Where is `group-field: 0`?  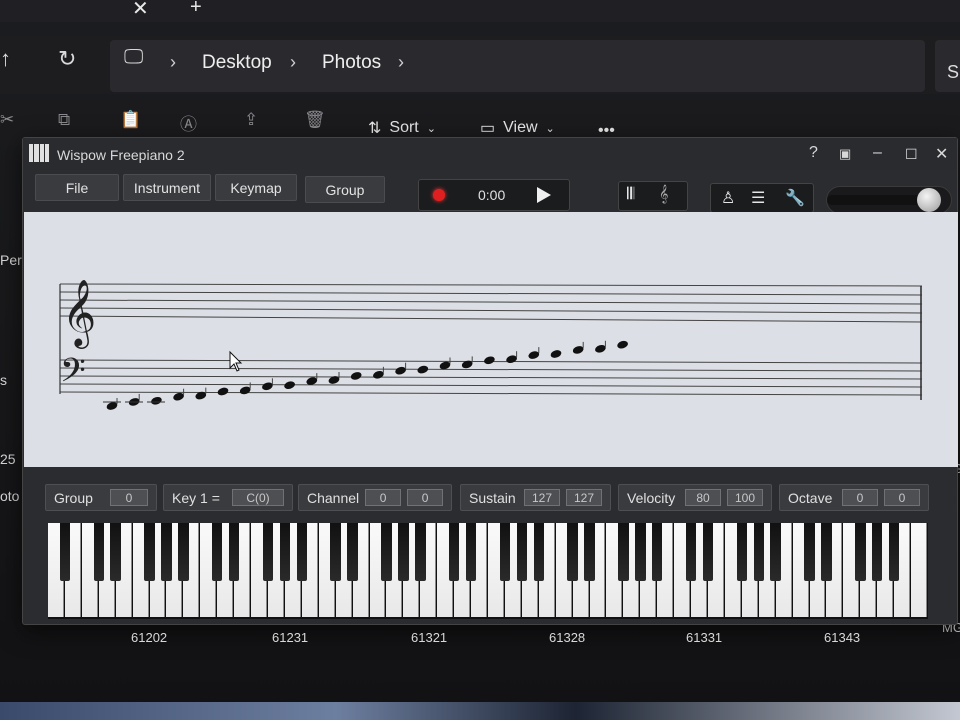 group-field: 0 is located at coordinates (129, 497).